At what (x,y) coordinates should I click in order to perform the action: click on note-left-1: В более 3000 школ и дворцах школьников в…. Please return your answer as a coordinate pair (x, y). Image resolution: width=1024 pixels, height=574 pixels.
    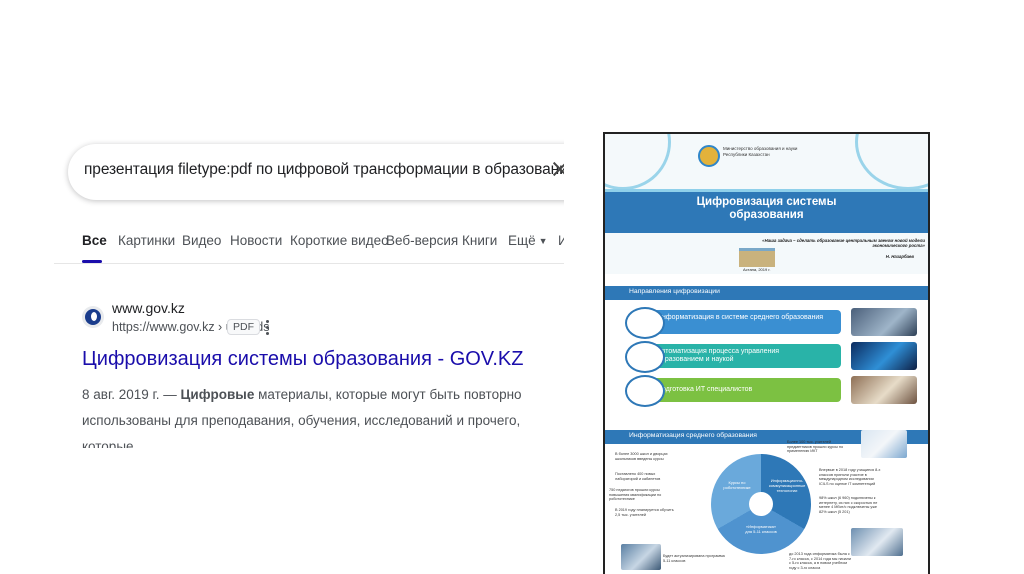
    Looking at the image, I should click on (641, 456).